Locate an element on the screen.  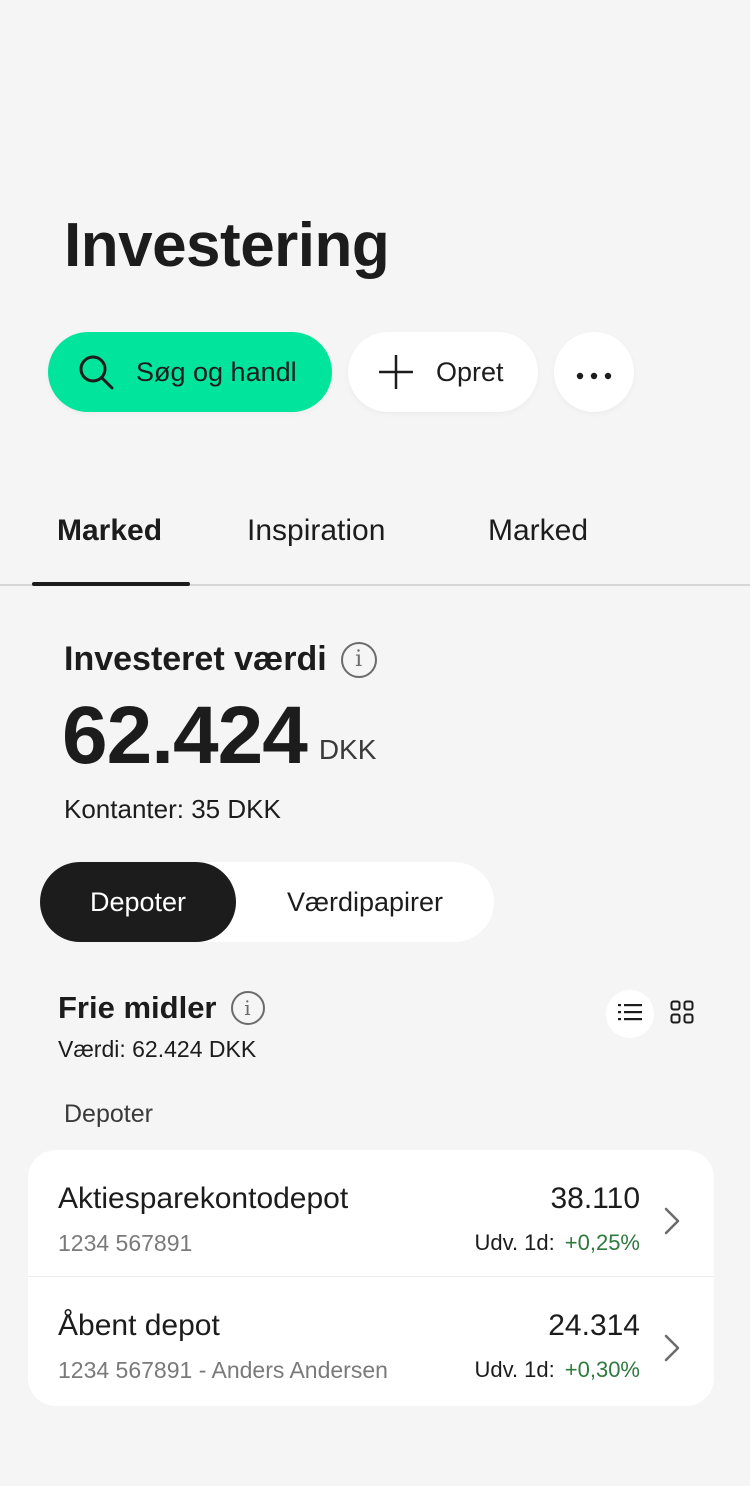
change-value: +0,25% is located at coordinates (602, 1242).